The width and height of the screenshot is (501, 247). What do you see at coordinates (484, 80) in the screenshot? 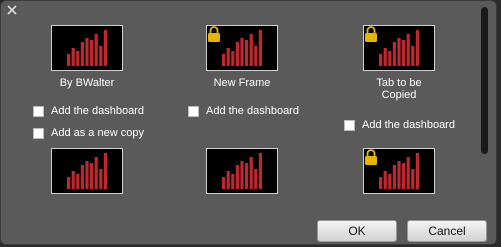
I see `scrollbar-thumb` at bounding box center [484, 80].